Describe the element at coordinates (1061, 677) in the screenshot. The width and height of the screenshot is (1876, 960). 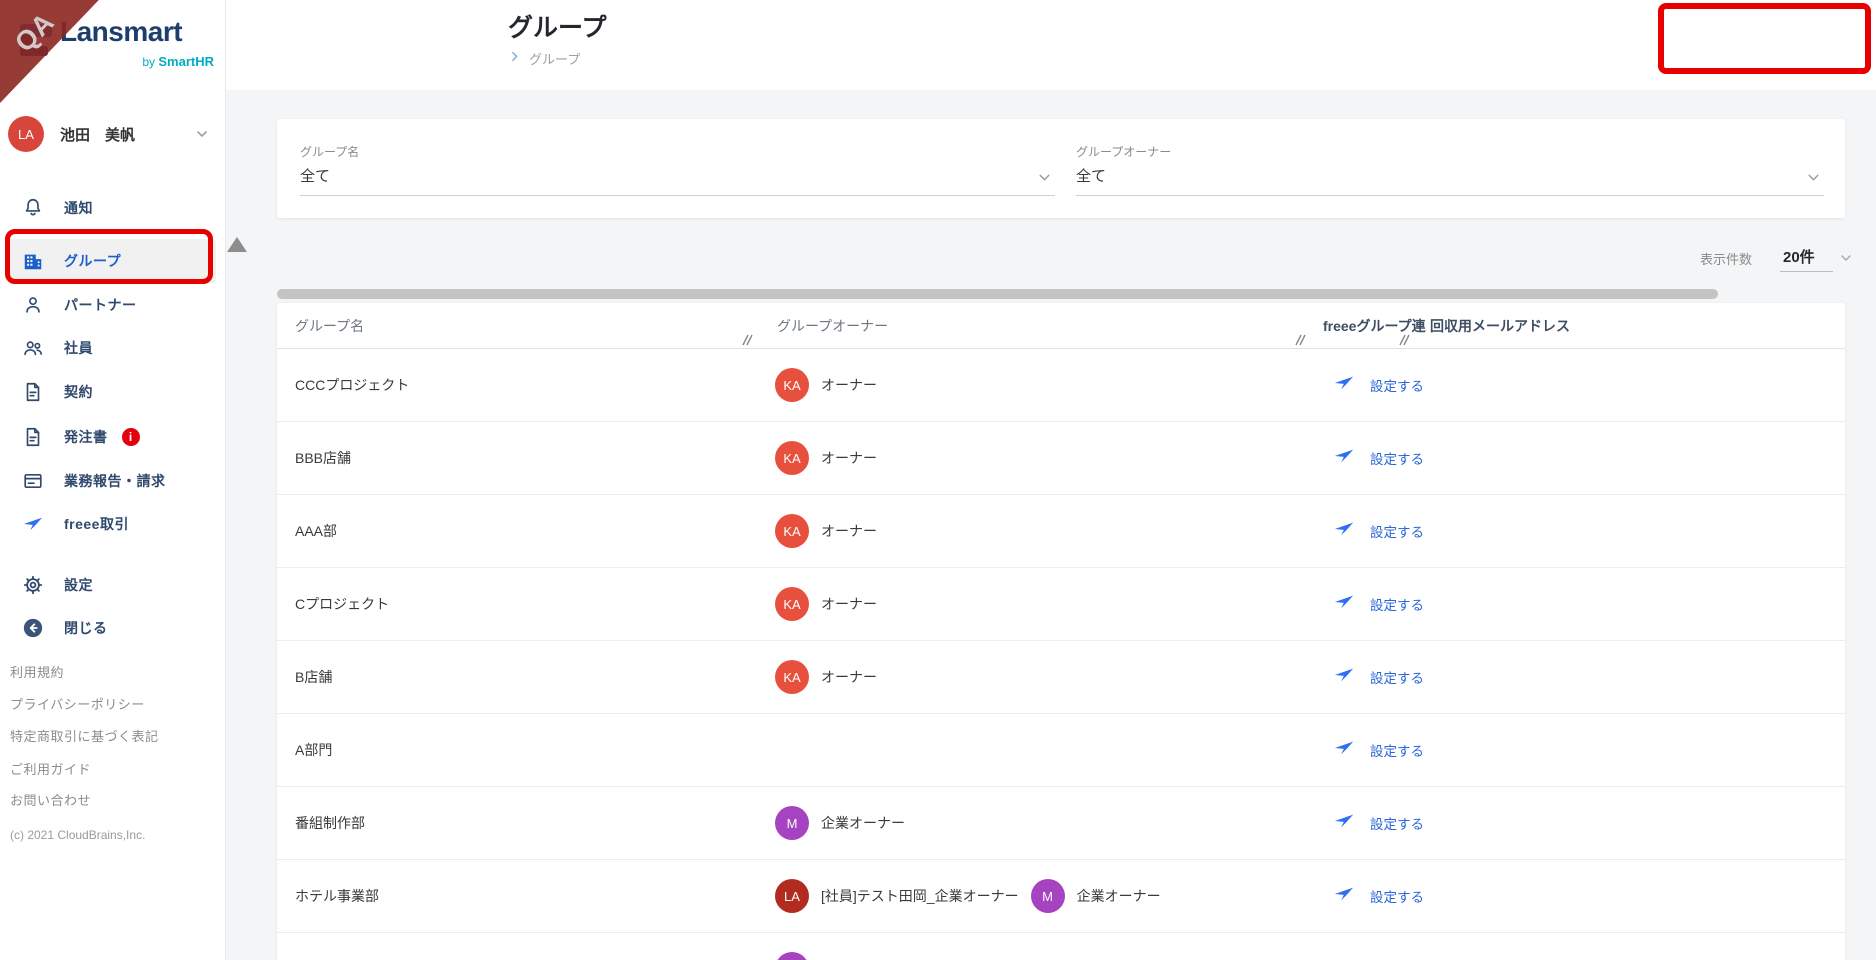
I see `table-row: B店舗 KA オーナー 設定する` at that location.